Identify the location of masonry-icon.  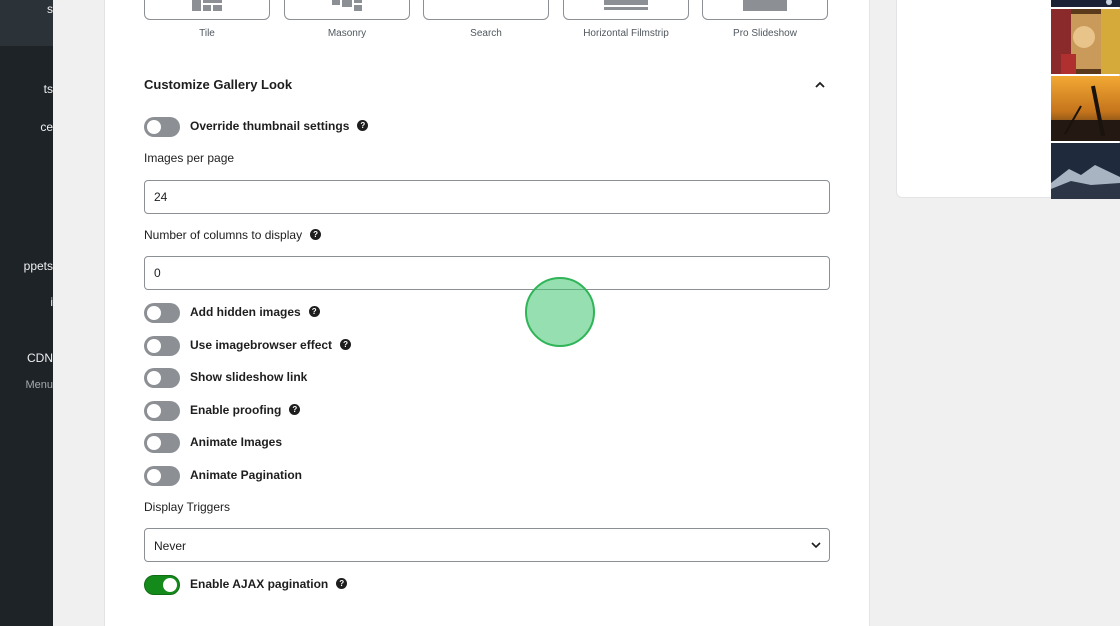
(347, 5).